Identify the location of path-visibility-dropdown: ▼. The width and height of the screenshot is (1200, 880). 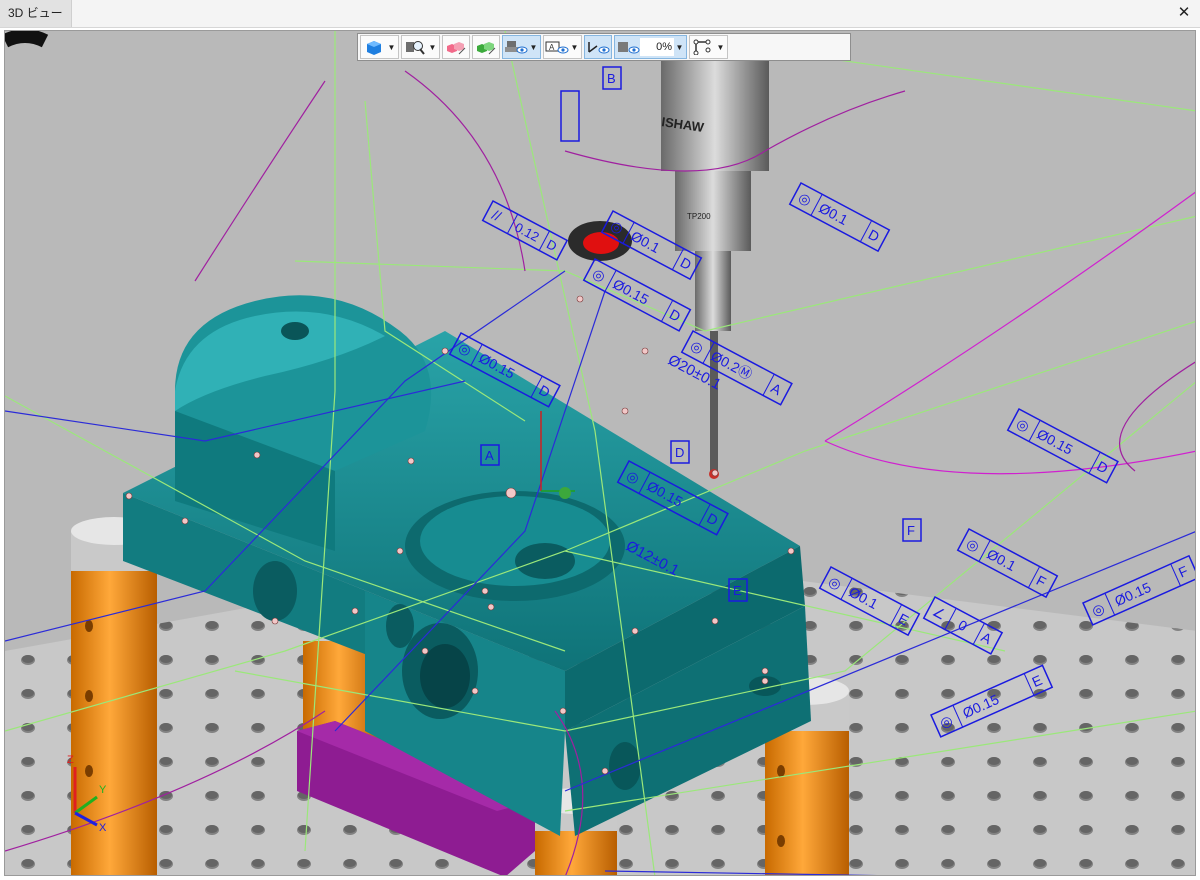
(720, 47).